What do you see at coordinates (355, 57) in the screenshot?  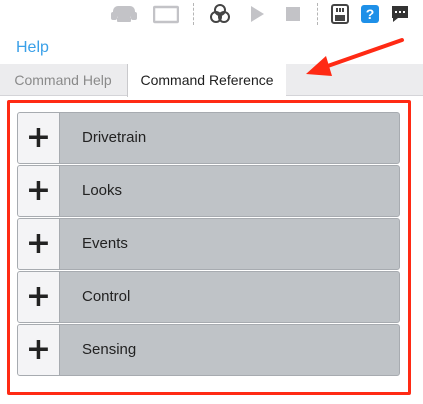 I see `annotation-arrow` at bounding box center [355, 57].